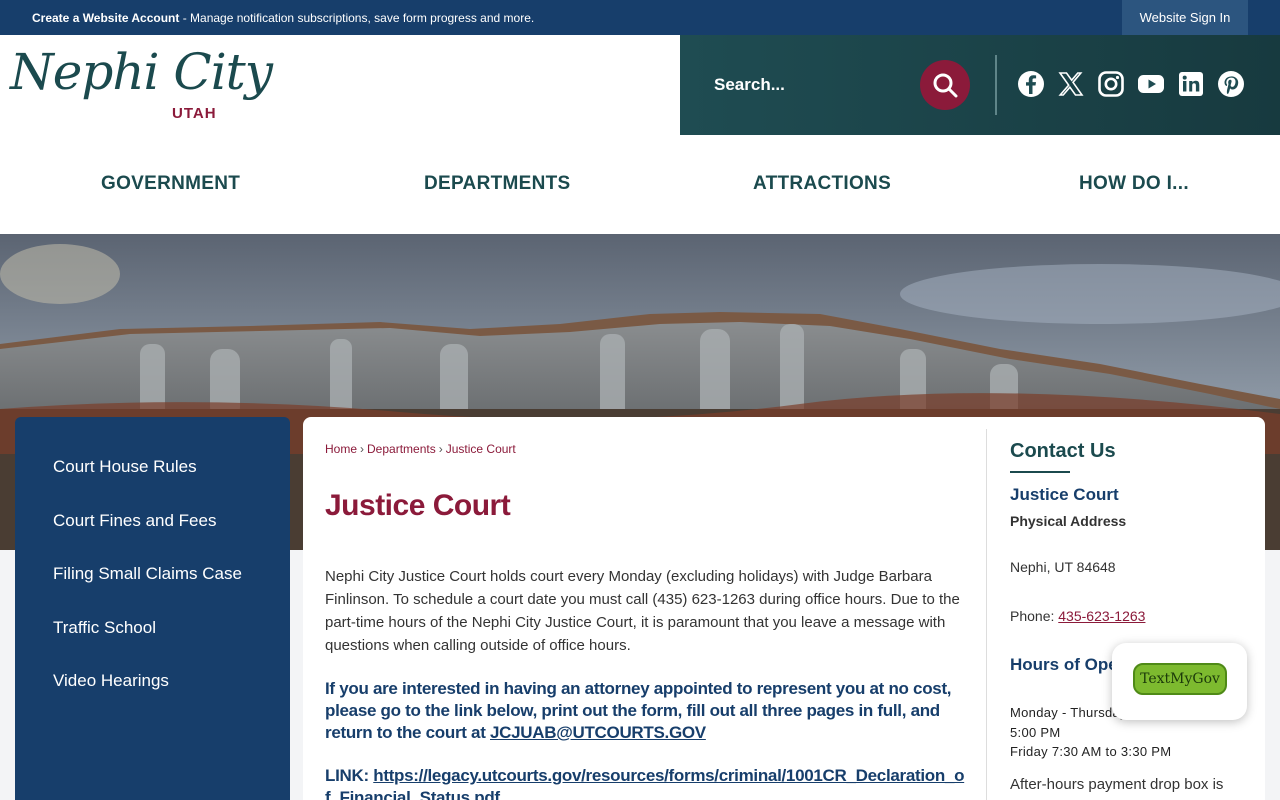 The height and width of the screenshot is (800, 1280). Describe the element at coordinates (1040, 472) in the screenshot. I see `contact-heading-underline` at that location.